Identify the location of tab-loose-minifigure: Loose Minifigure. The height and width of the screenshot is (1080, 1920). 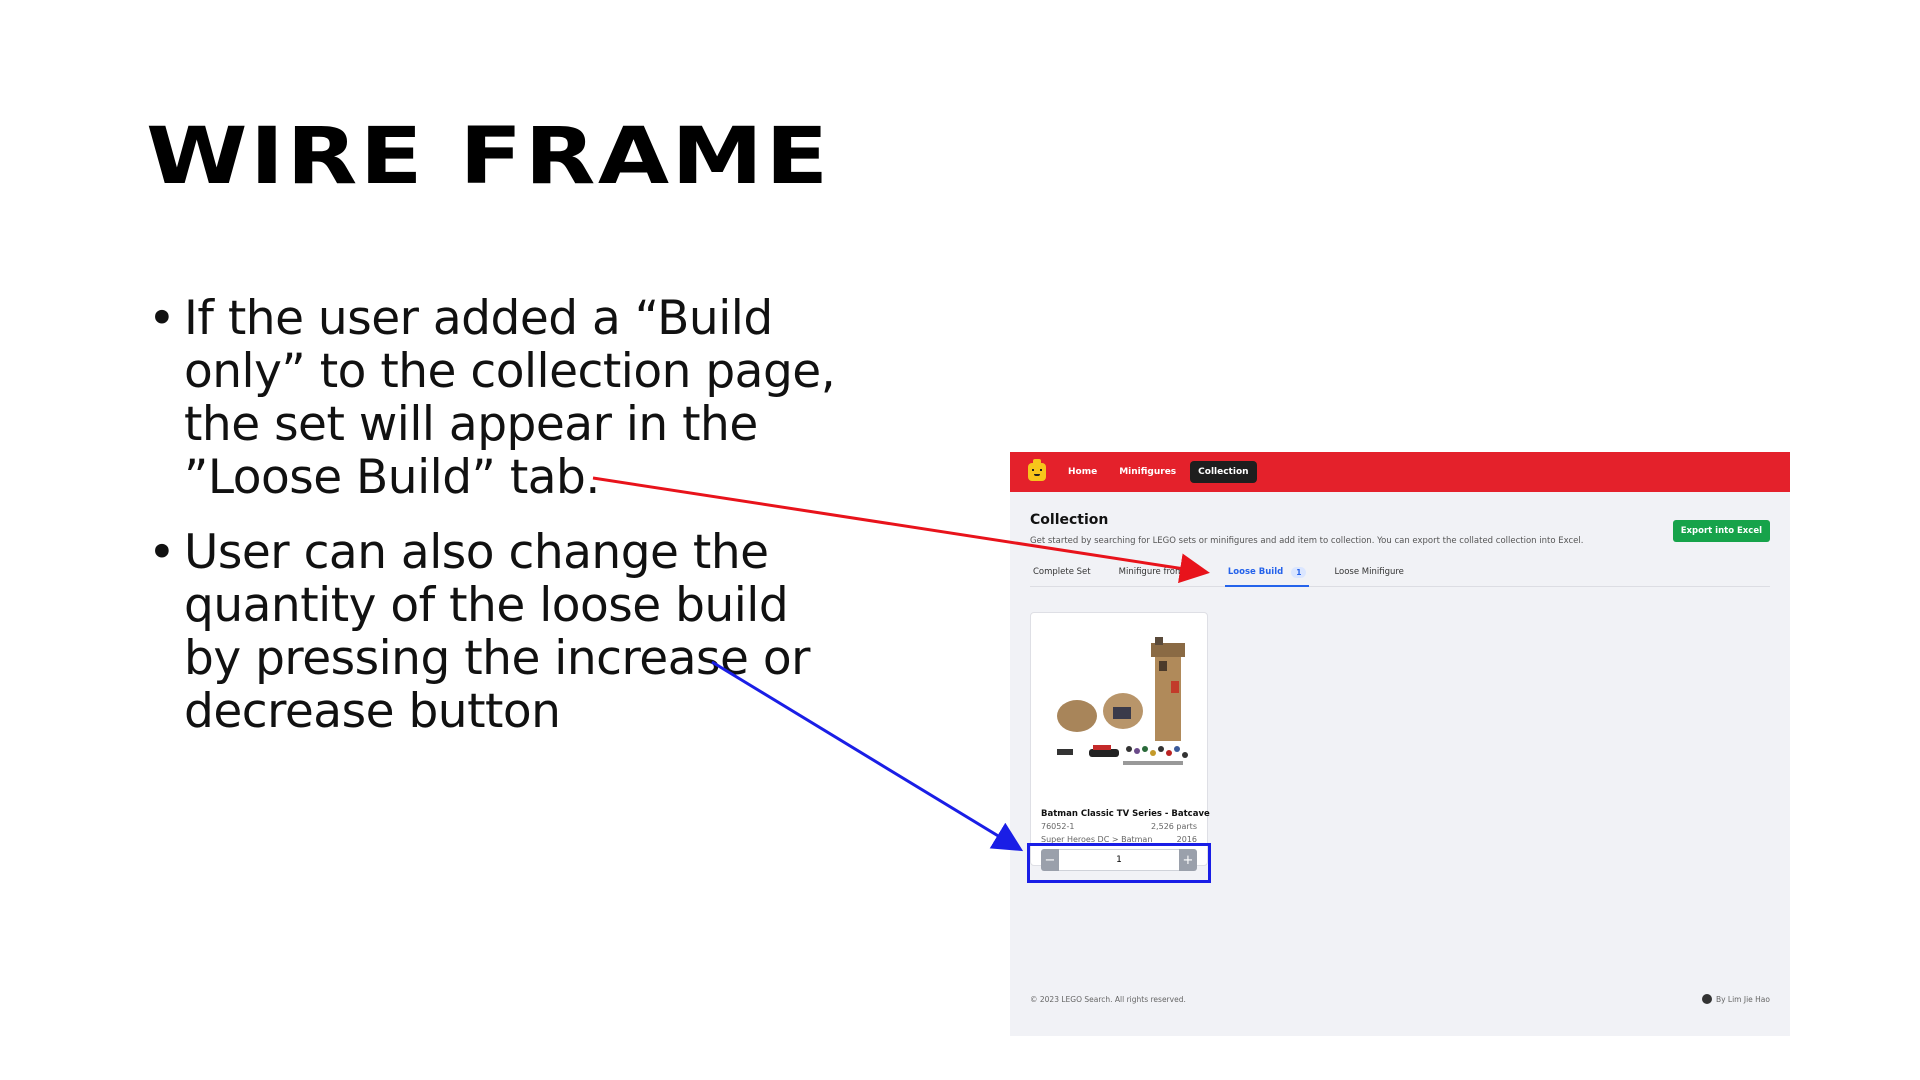
(1368, 574).